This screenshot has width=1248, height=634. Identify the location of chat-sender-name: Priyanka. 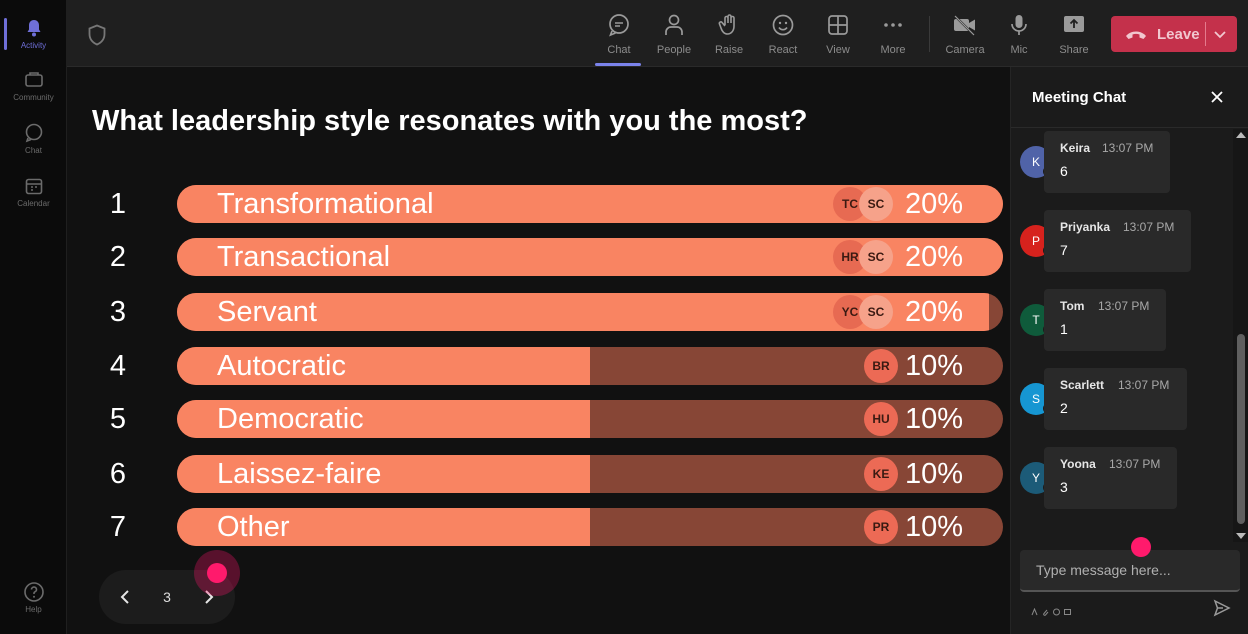
(1085, 227).